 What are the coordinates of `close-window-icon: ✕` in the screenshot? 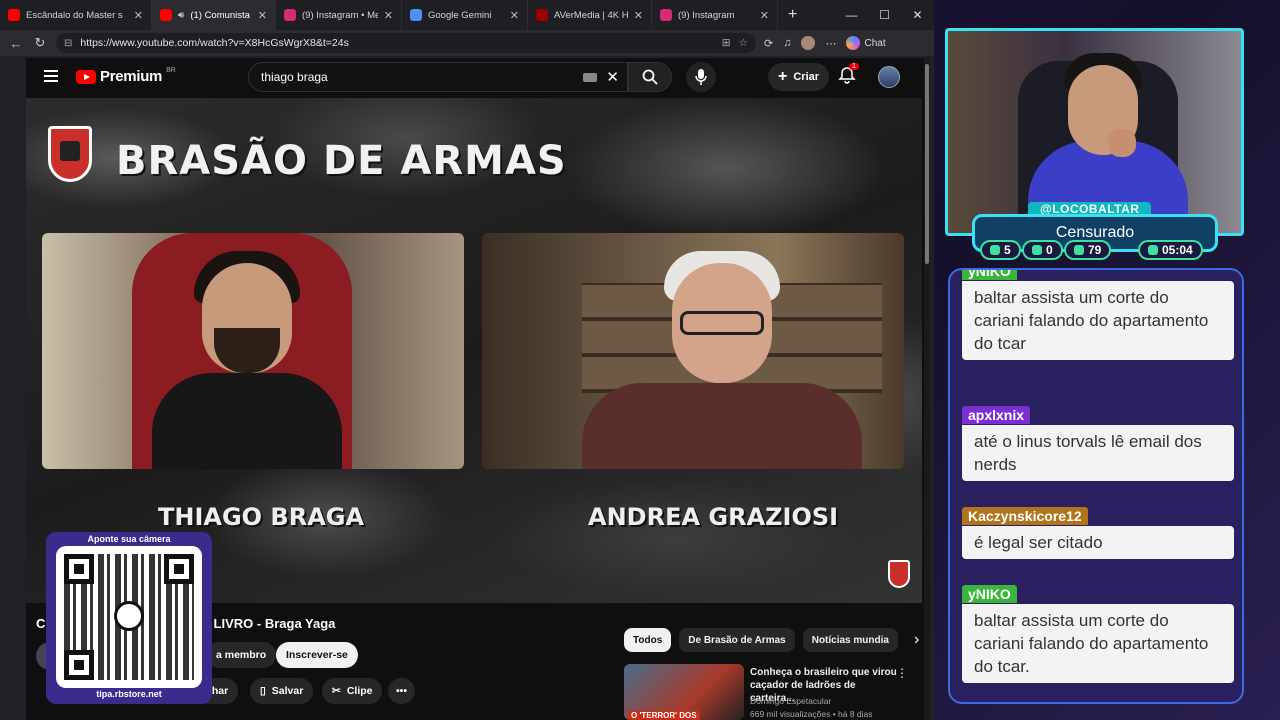 It's located at (917, 15).